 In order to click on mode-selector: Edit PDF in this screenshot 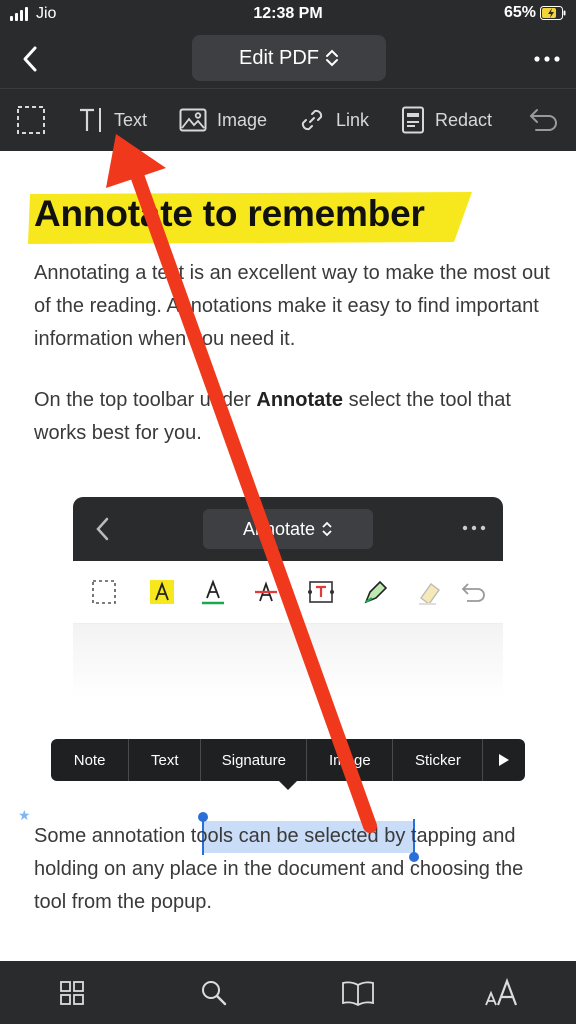, I will do `click(289, 58)`.